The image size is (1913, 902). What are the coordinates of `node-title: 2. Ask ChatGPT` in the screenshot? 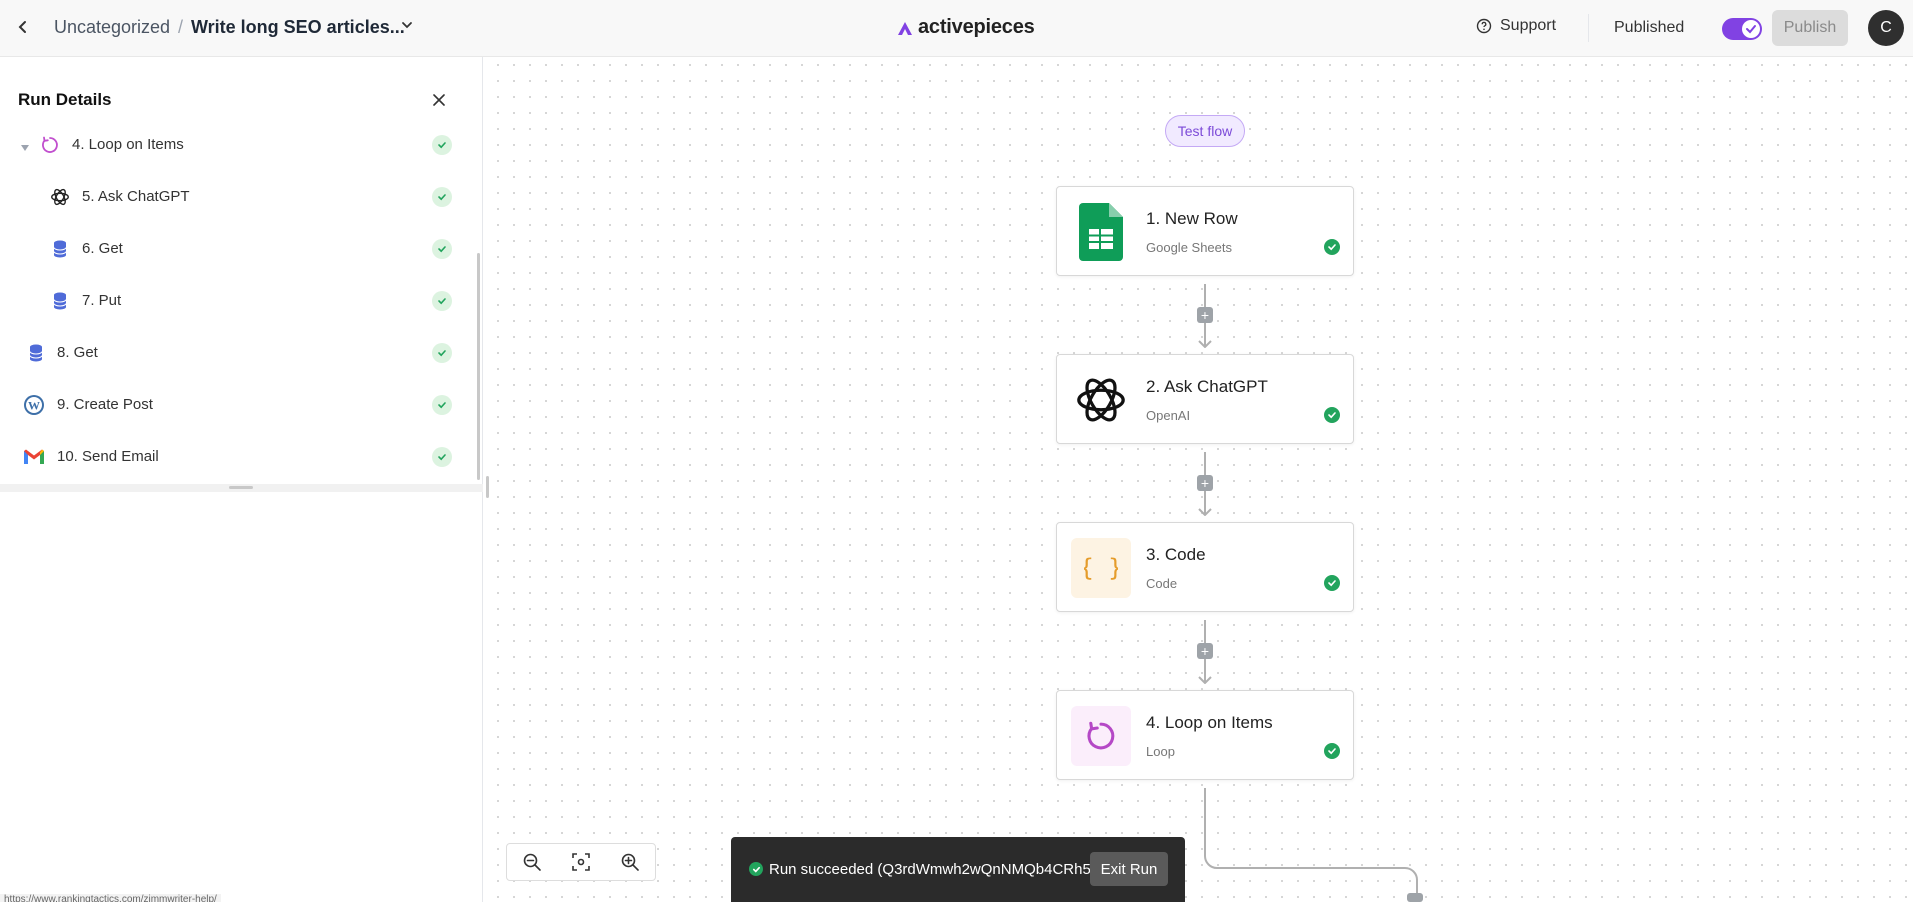 It's located at (1207, 386).